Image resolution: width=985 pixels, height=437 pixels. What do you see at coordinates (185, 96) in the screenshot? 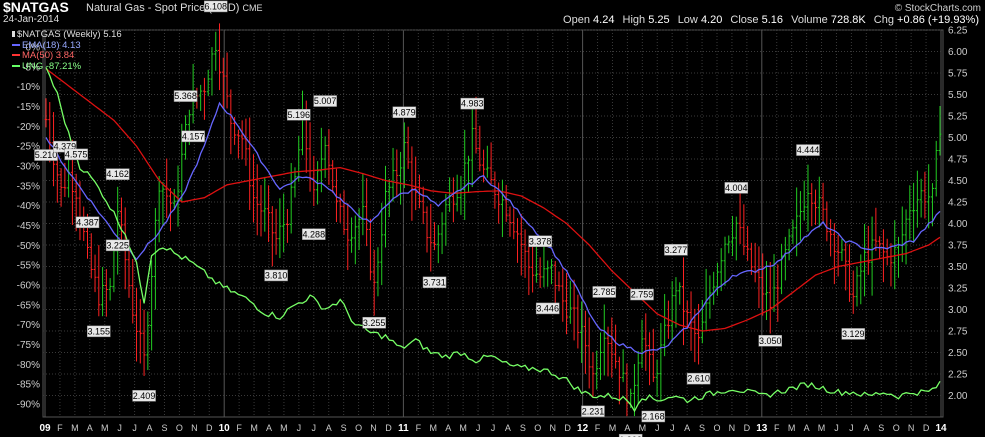
I see `price-annotation-label: 5.368` at bounding box center [185, 96].